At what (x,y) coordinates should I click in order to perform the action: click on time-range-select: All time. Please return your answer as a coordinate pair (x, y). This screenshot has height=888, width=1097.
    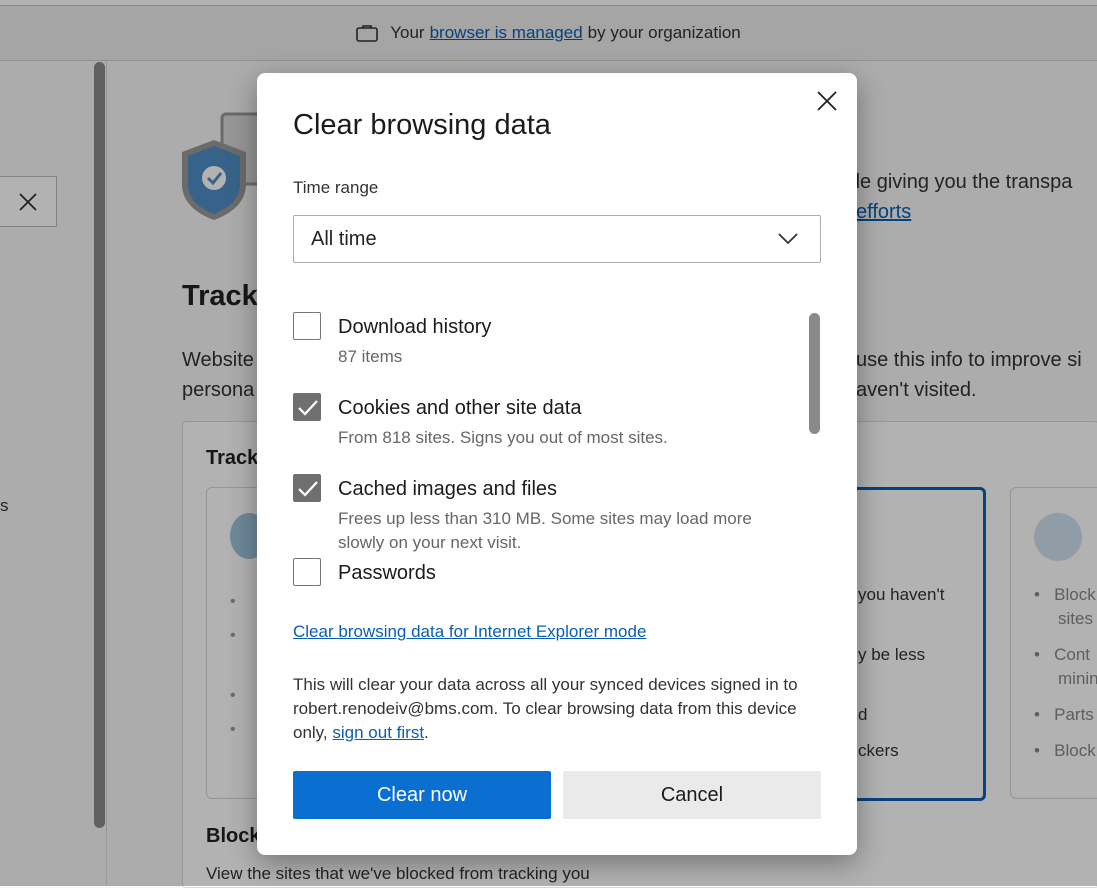
    Looking at the image, I should click on (557, 239).